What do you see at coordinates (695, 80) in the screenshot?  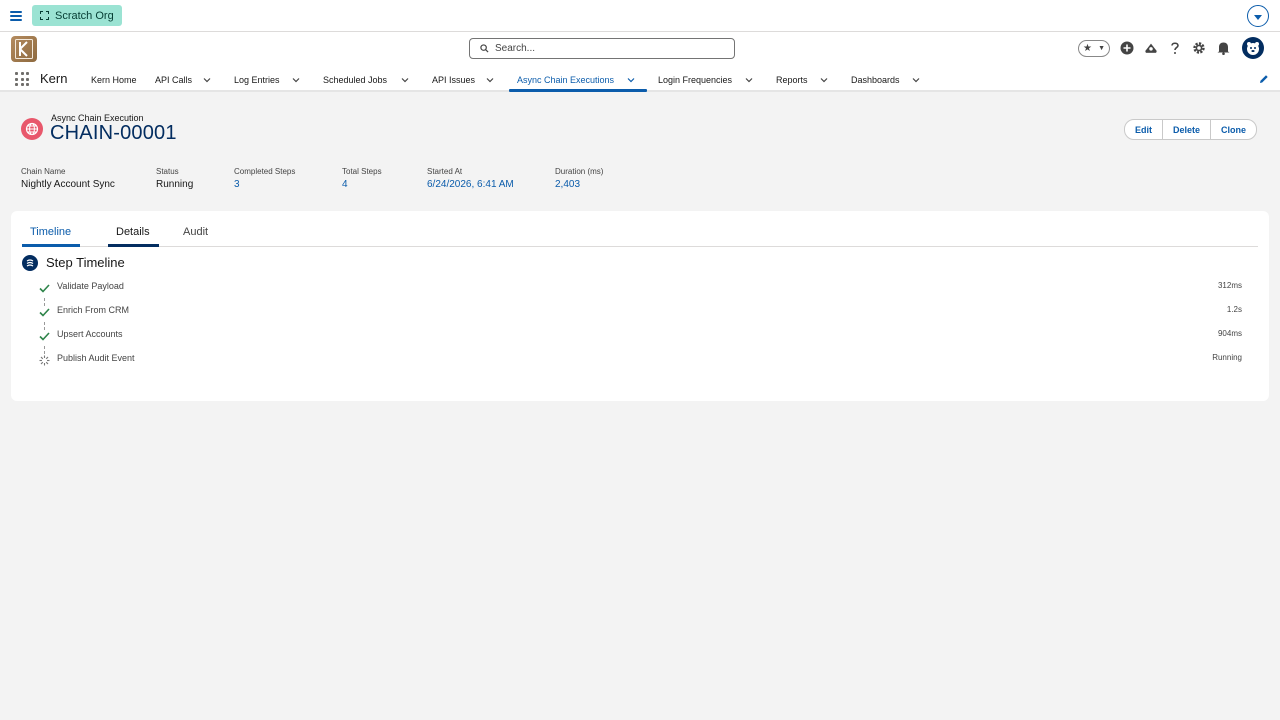 I see `tab-label: Login Frequencies` at bounding box center [695, 80].